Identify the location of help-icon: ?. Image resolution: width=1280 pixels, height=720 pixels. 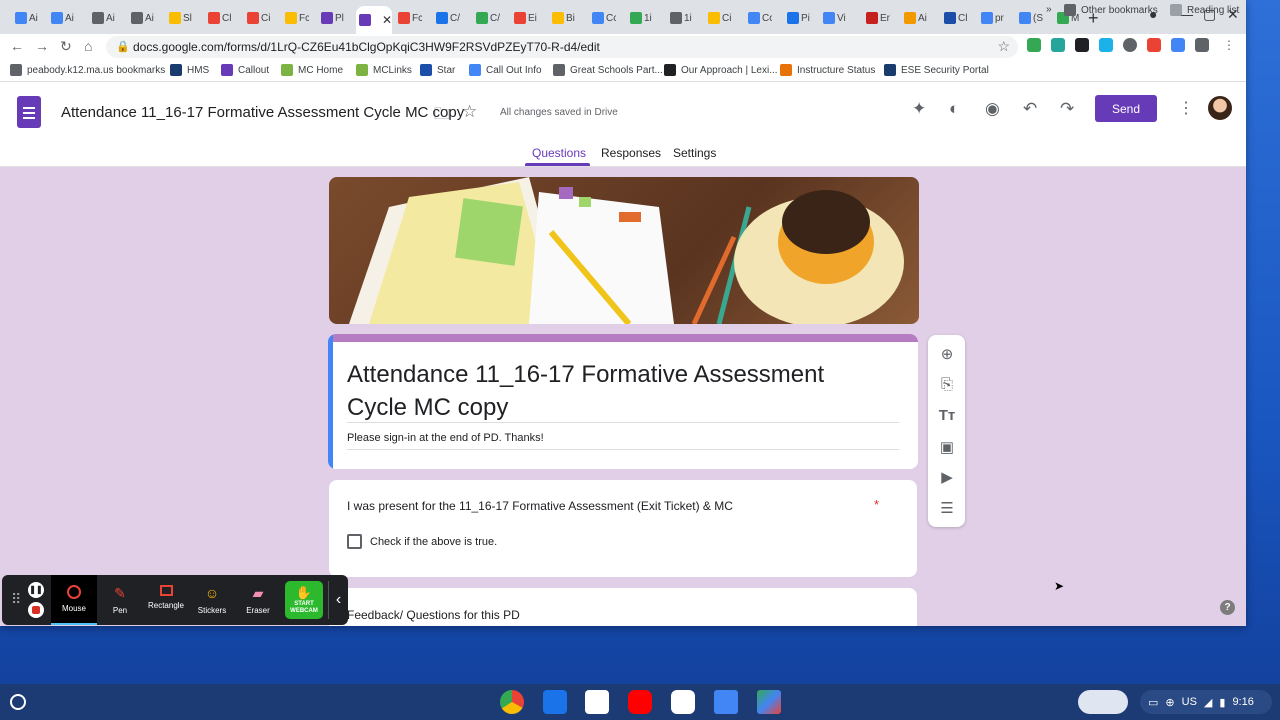
(1227, 607).